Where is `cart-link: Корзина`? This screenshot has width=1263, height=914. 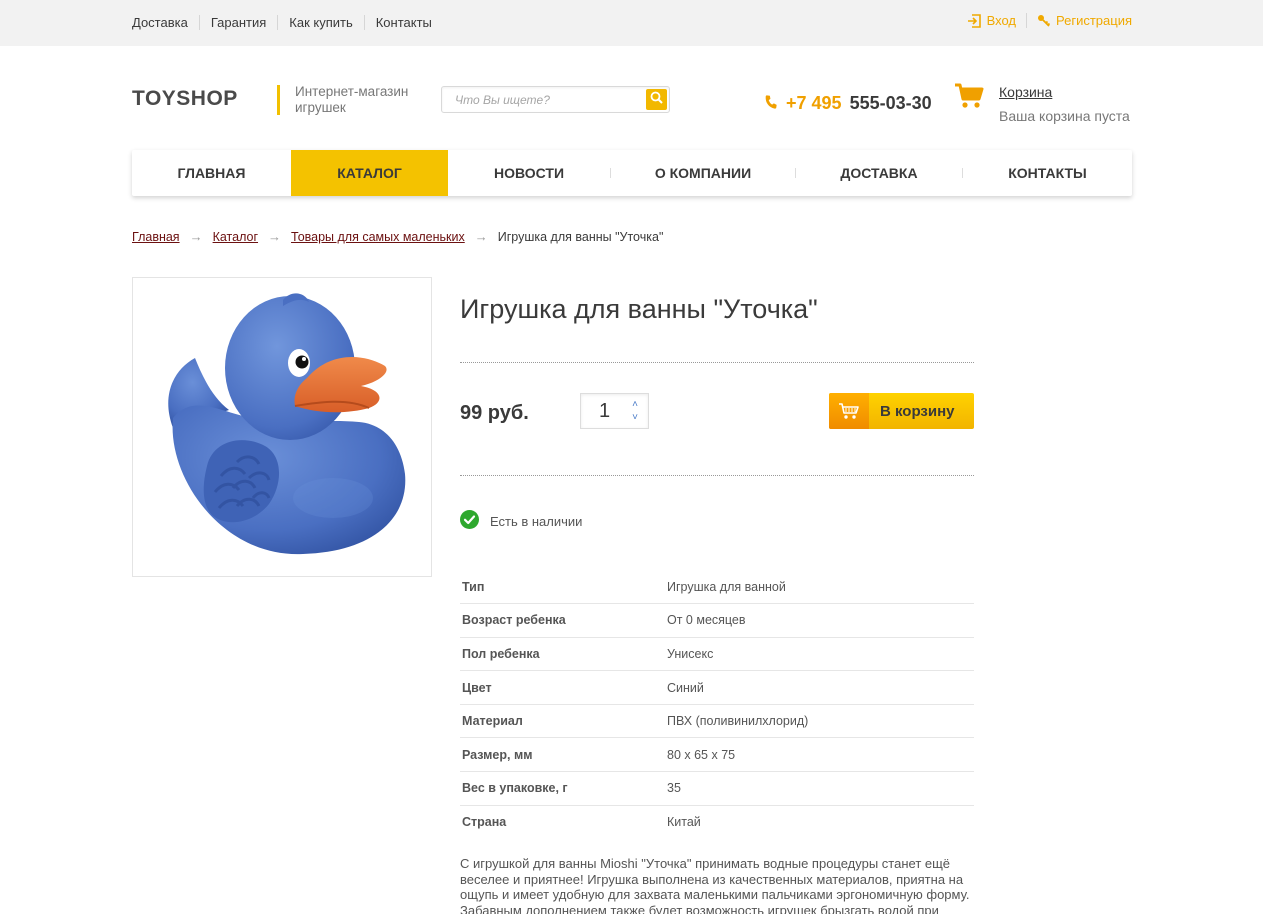
cart-link: Корзина is located at coordinates (1025, 92).